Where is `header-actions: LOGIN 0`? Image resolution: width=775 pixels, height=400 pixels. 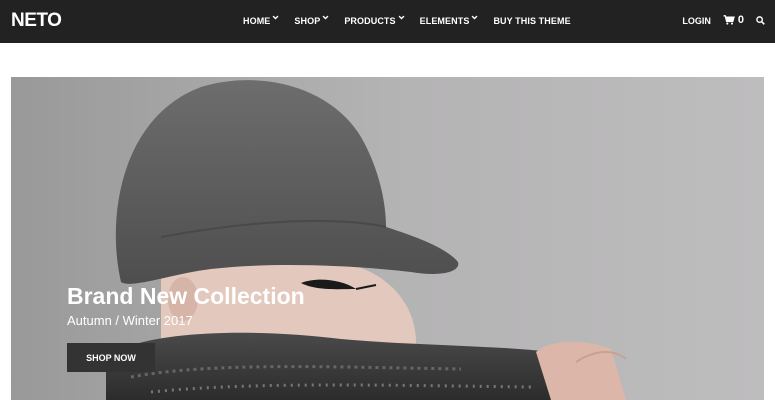
header-actions: LOGIN 0 is located at coordinates (723, 21).